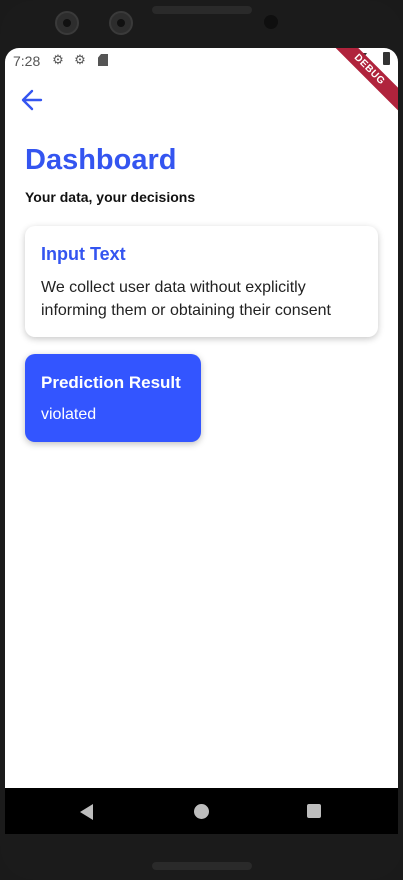  Describe the element at coordinates (121, 23) in the screenshot. I see `front-camera-secondary` at that location.